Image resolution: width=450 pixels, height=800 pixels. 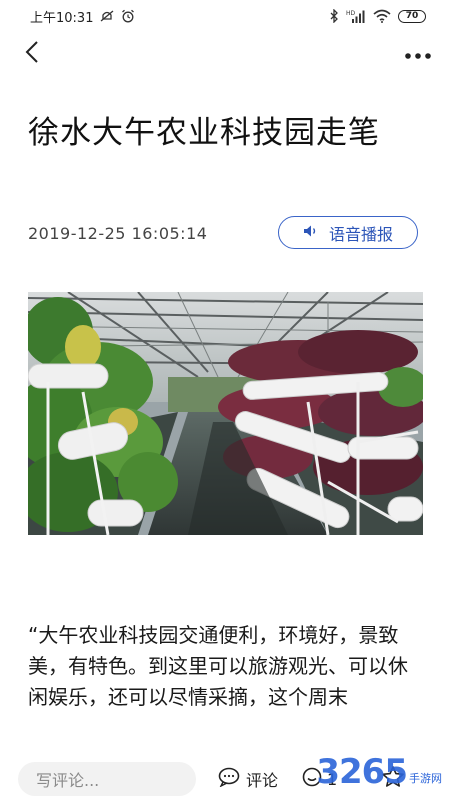 What do you see at coordinates (118, 233) in the screenshot?
I see `article-timestamp: 2019-12-25 16:05:14` at bounding box center [118, 233].